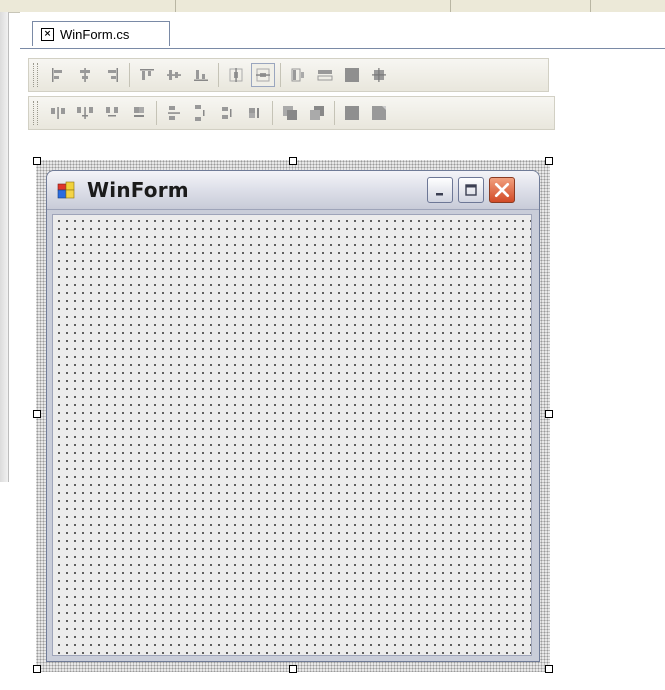  I want to click on remove-vertical-spacing-icon, so click(255, 113).